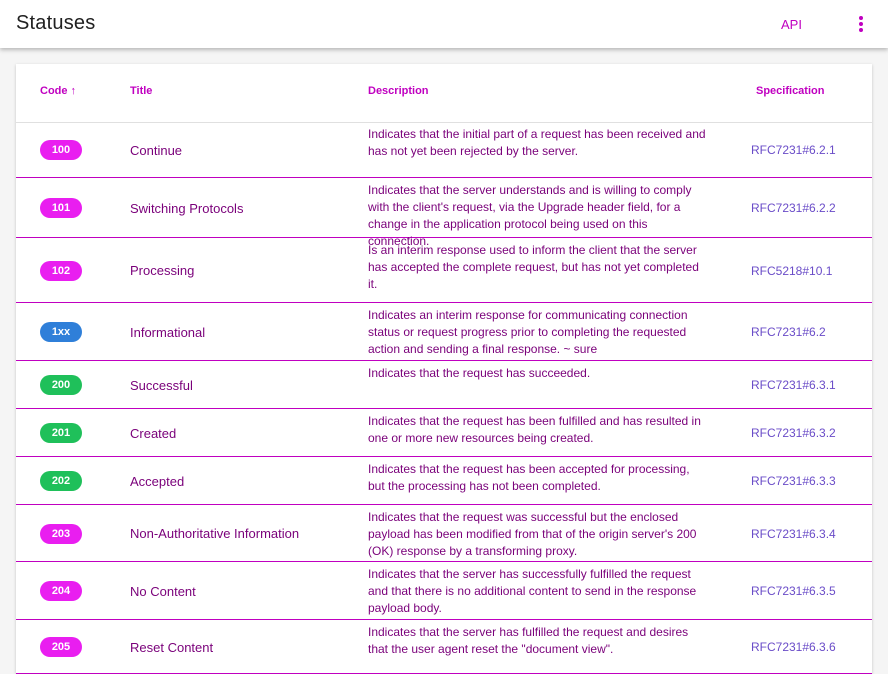  What do you see at coordinates (157, 481) in the screenshot?
I see `status-title: Accepted` at bounding box center [157, 481].